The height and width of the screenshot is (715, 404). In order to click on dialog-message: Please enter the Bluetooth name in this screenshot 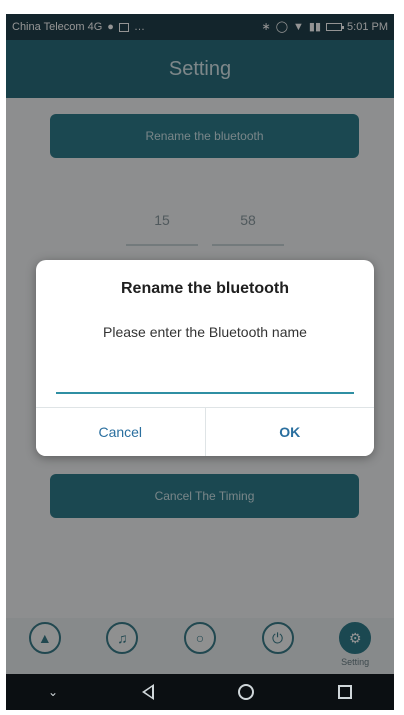, I will do `click(205, 332)`.